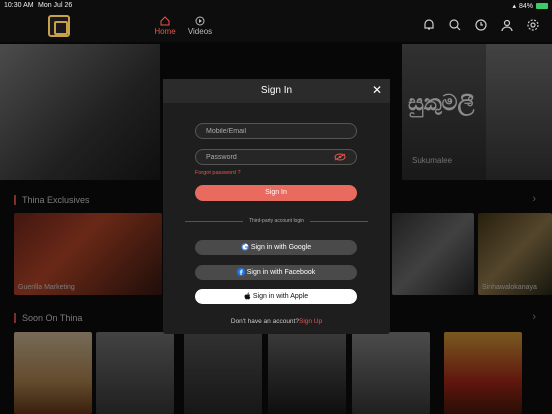 This screenshot has height=414, width=552. I want to click on facebook-signin-button: Sign in with Facebook, so click(276, 272).